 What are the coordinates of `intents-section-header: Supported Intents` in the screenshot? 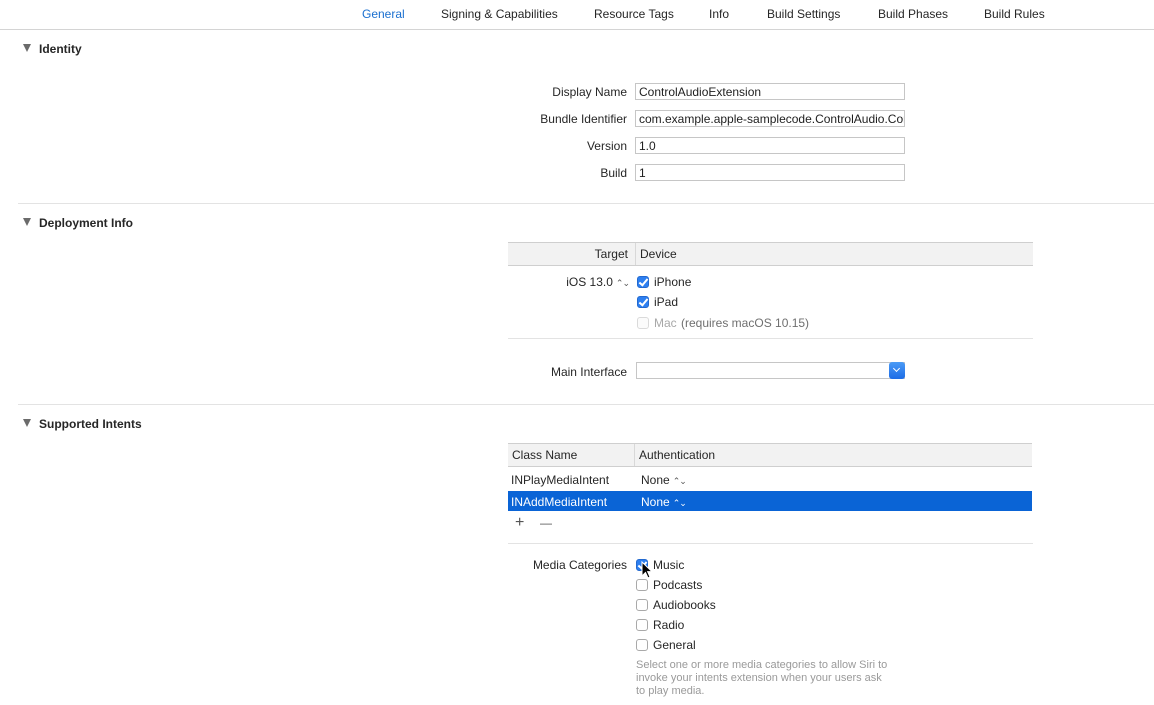 It's located at (82, 424).